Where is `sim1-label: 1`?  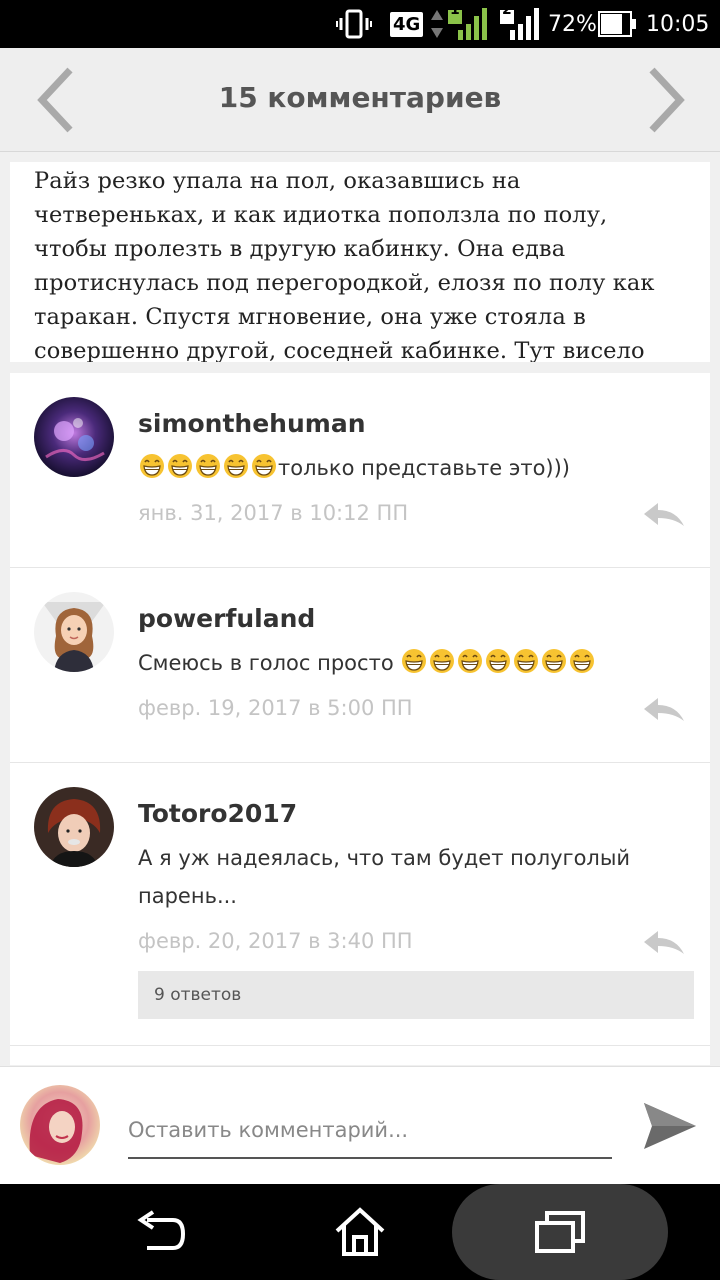 sim1-label: 1 is located at coordinates (455, 10).